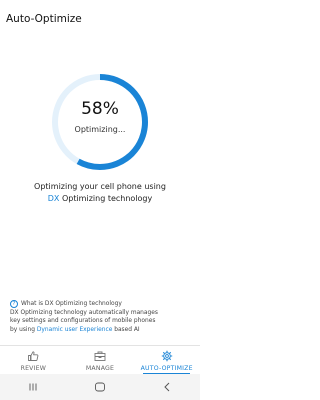 This screenshot has height=400, width=320. I want to click on tab-manage: MANAGE, so click(100, 360).